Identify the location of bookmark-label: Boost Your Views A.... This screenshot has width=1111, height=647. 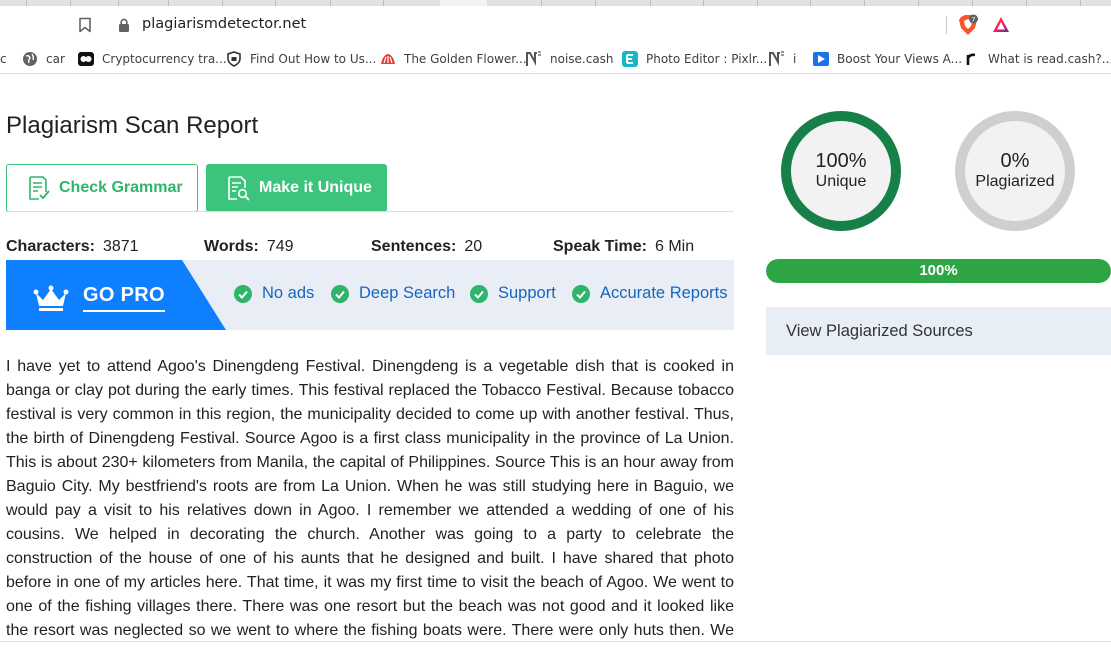
(900, 59).